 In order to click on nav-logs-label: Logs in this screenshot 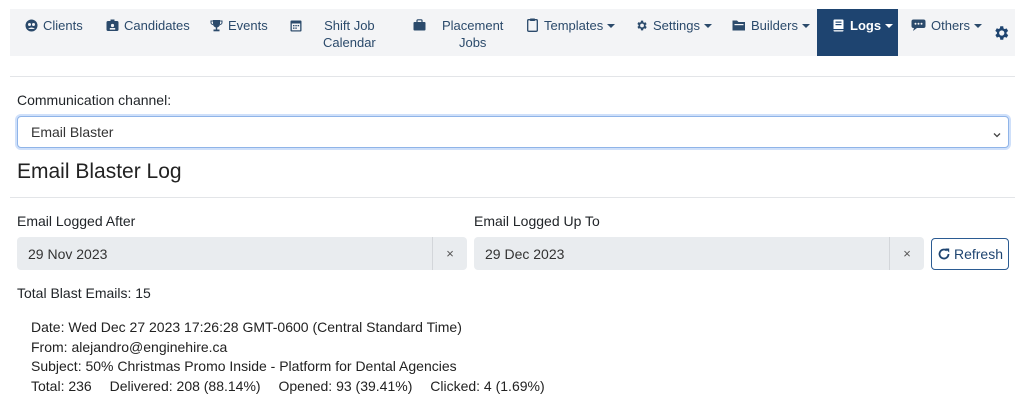, I will do `click(866, 25)`.